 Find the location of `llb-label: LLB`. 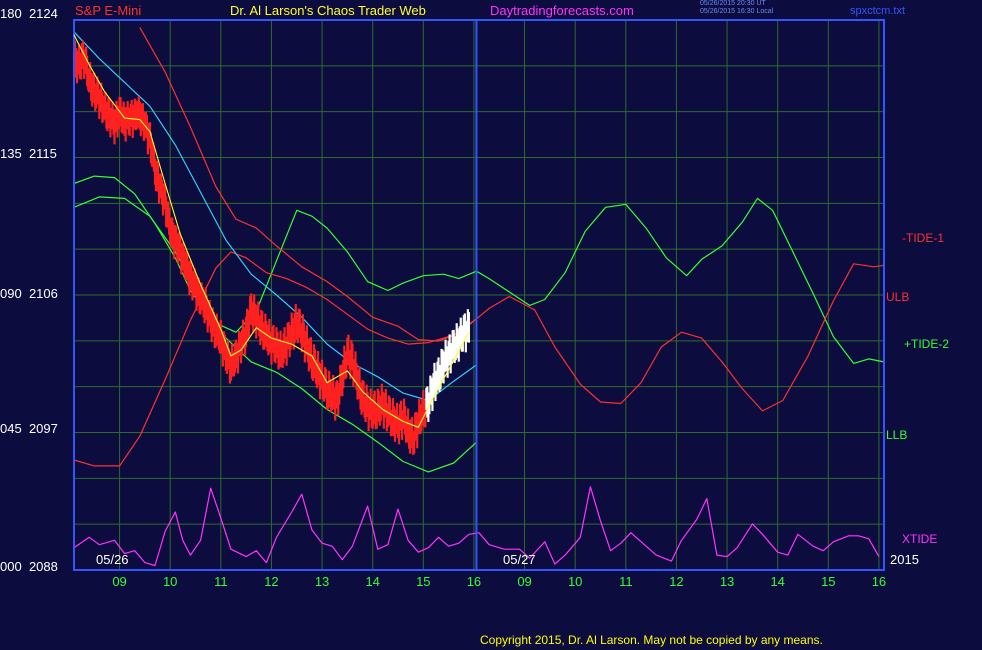

llb-label: LLB is located at coordinates (897, 435).